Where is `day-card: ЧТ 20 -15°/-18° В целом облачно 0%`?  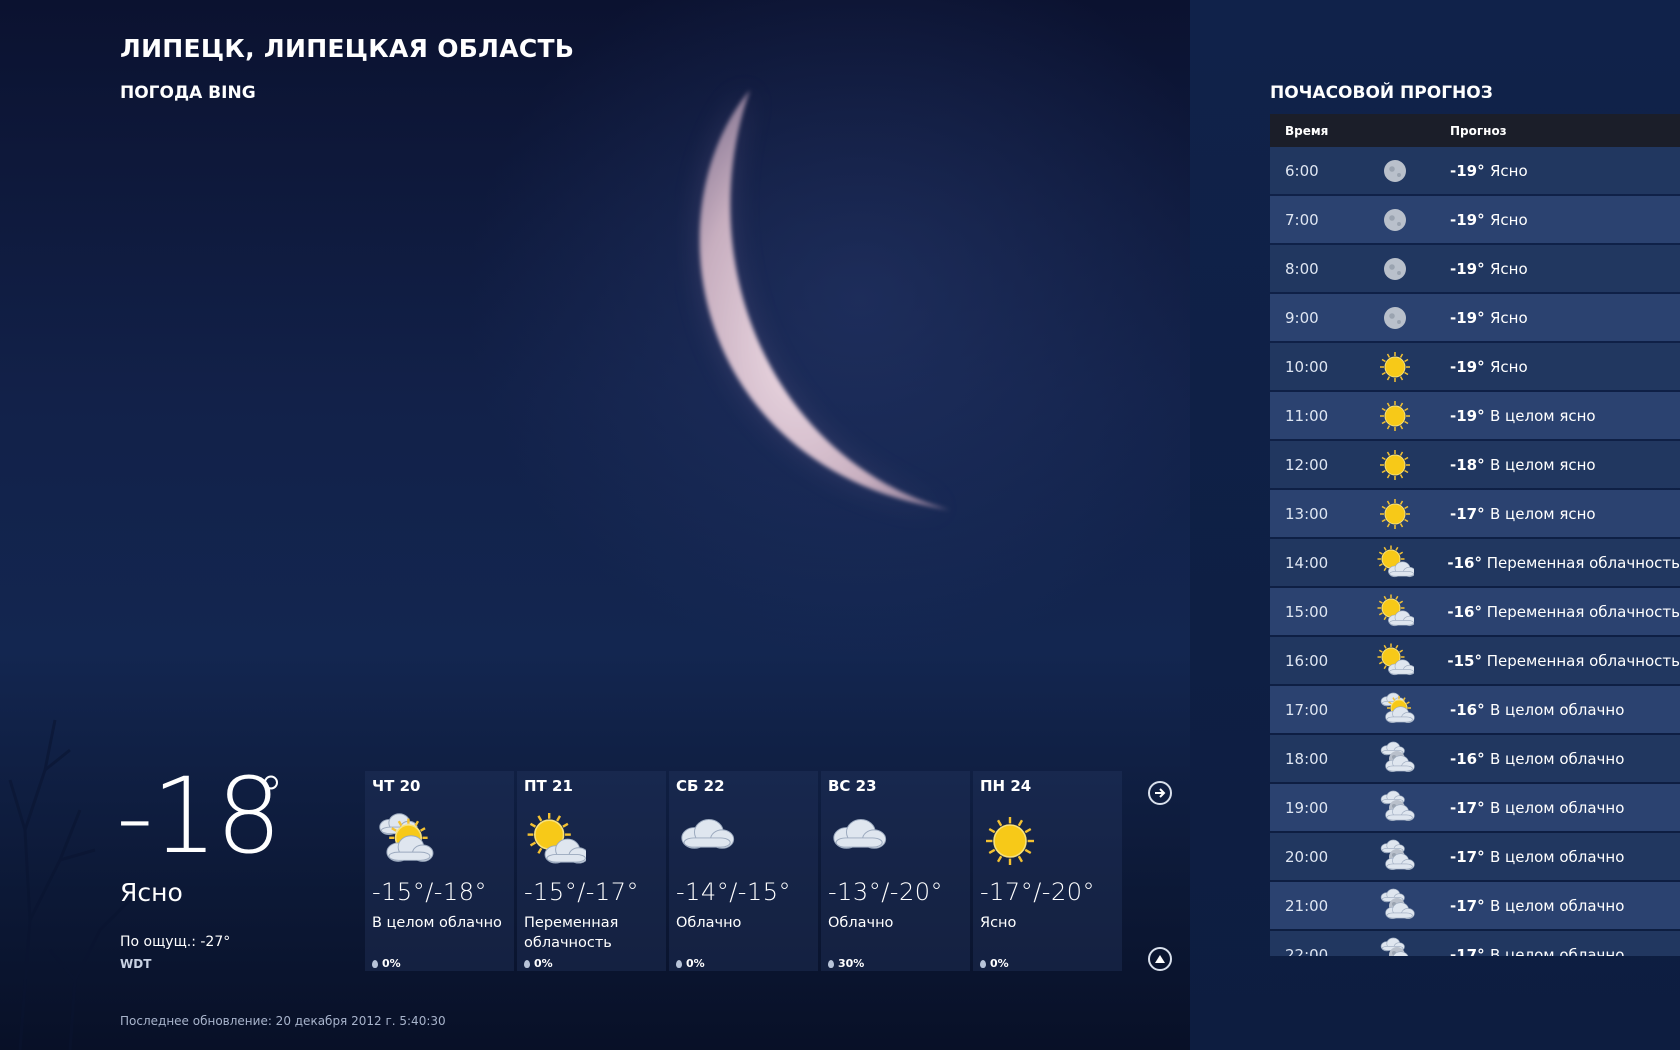 day-card: ЧТ 20 -15°/-18° В целом облачно 0% is located at coordinates (439, 871).